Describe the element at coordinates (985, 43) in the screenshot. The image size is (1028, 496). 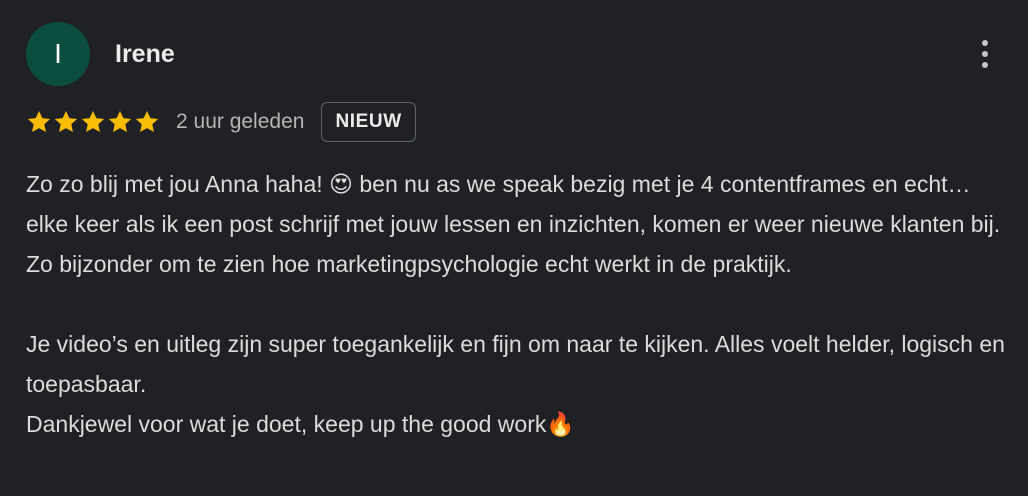
I see `more-vertical-icon` at that location.